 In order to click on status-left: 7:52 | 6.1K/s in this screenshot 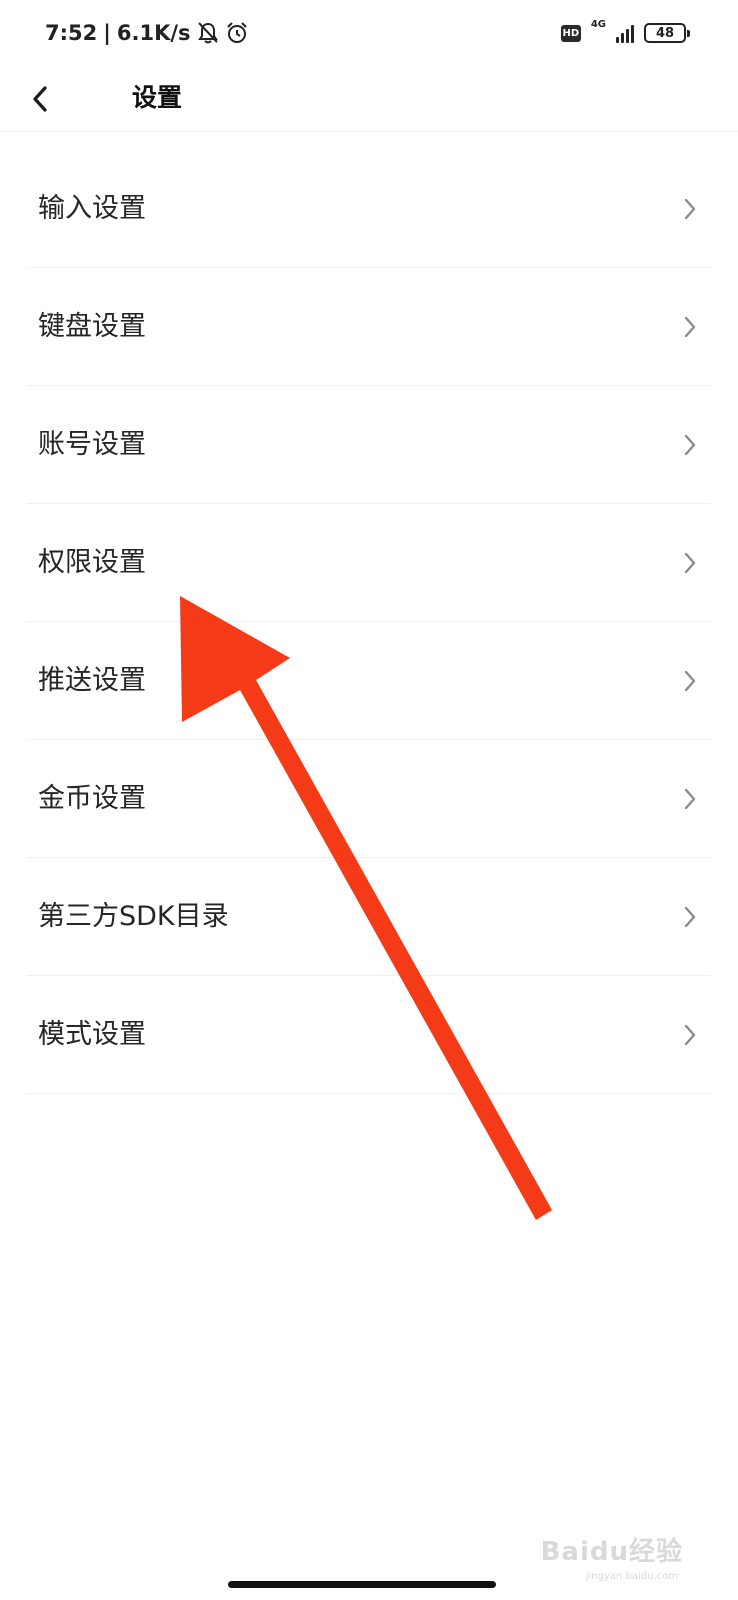, I will do `click(147, 33)`.